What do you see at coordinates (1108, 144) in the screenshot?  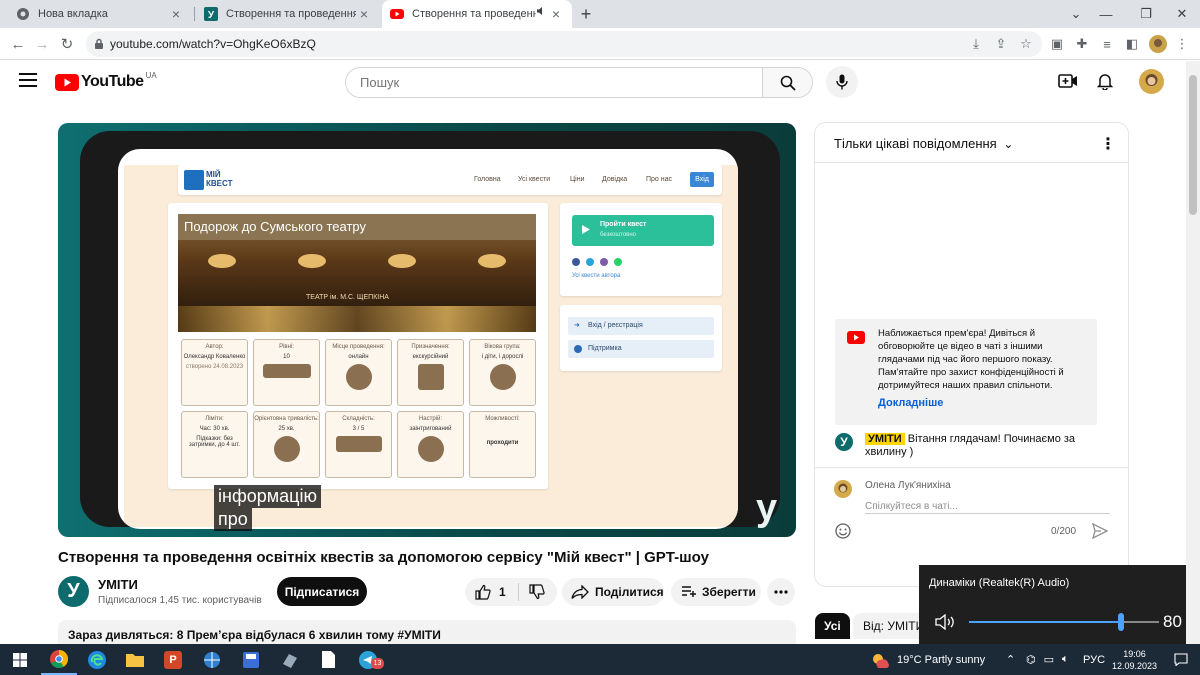 I see `chat-more-icon: ⋮` at bounding box center [1108, 144].